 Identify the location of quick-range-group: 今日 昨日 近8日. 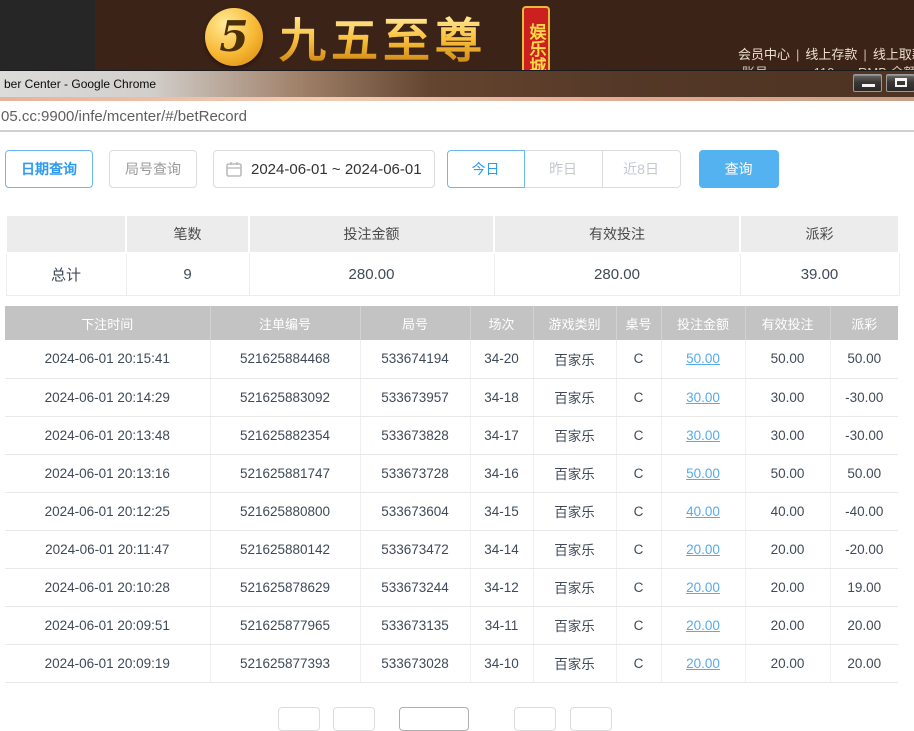
(563, 169).